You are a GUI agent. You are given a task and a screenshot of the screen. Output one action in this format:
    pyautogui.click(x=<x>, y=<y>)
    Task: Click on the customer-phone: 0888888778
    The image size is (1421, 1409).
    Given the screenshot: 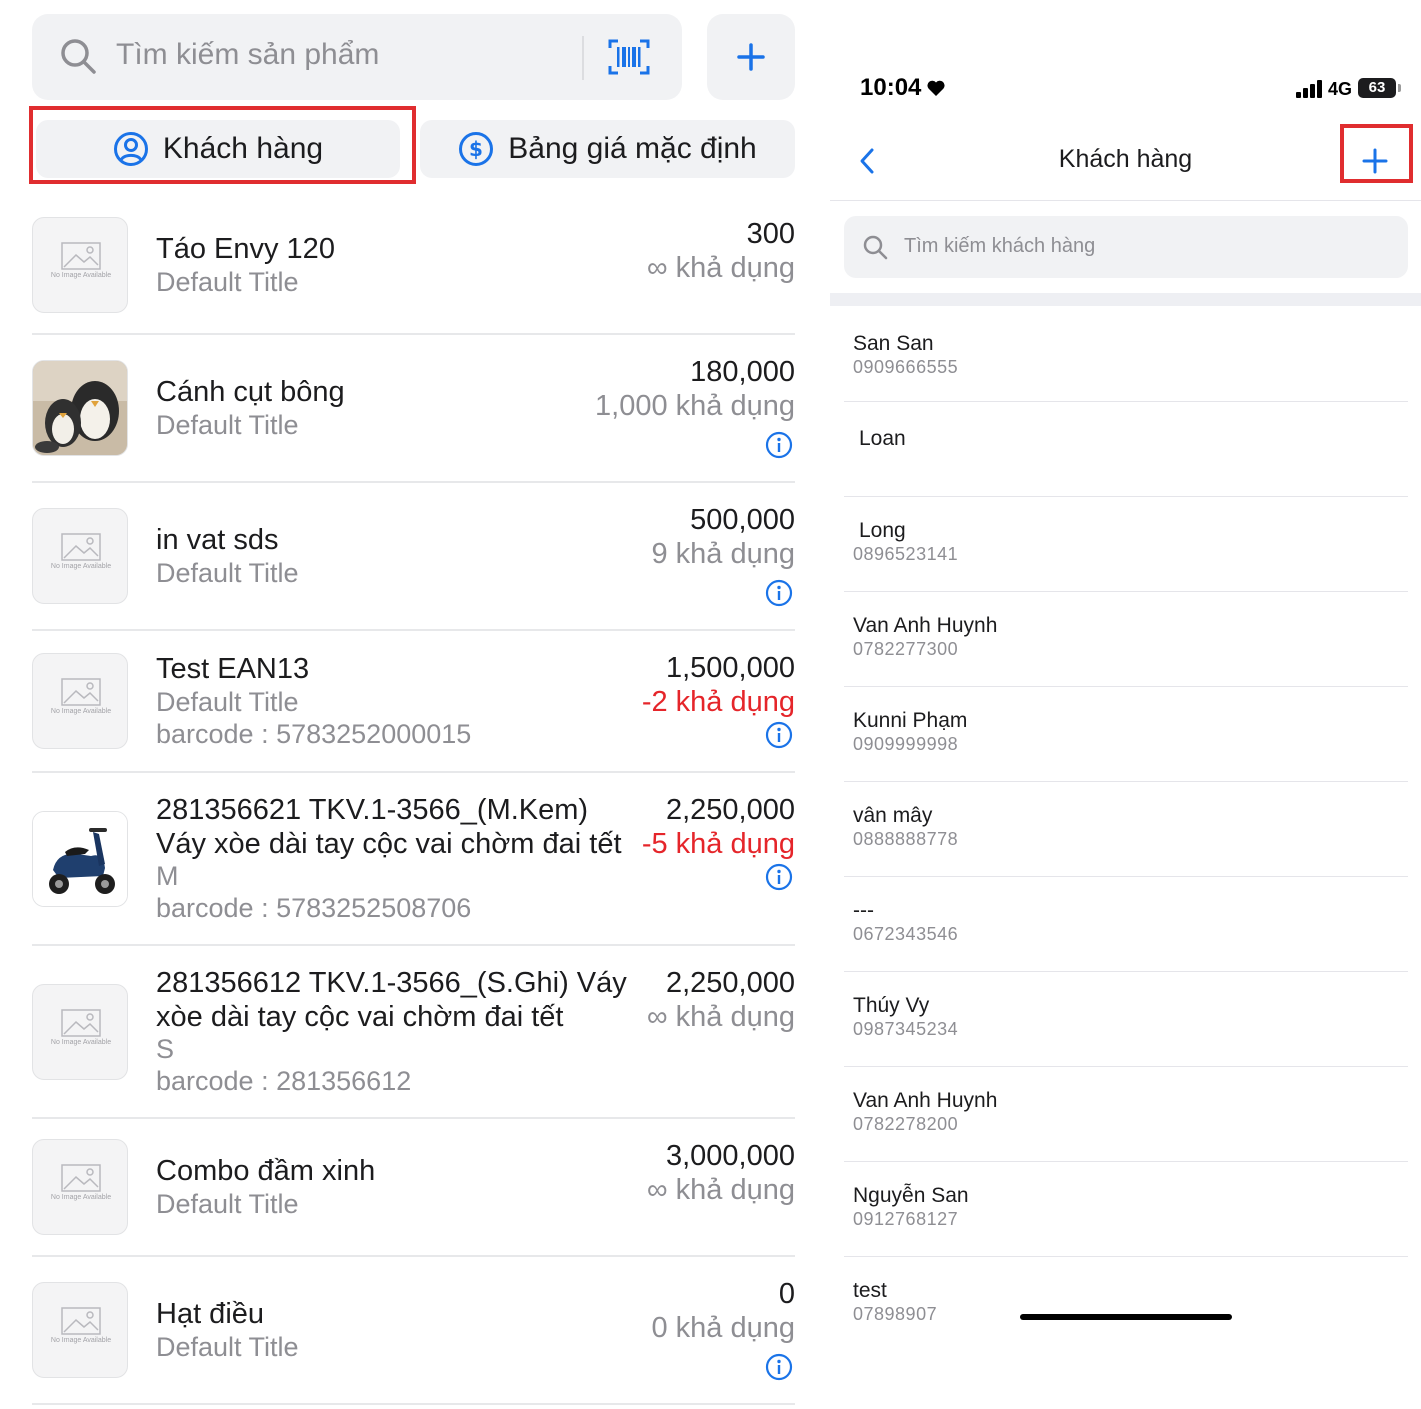 What is the action you would take?
    pyautogui.click(x=906, y=839)
    